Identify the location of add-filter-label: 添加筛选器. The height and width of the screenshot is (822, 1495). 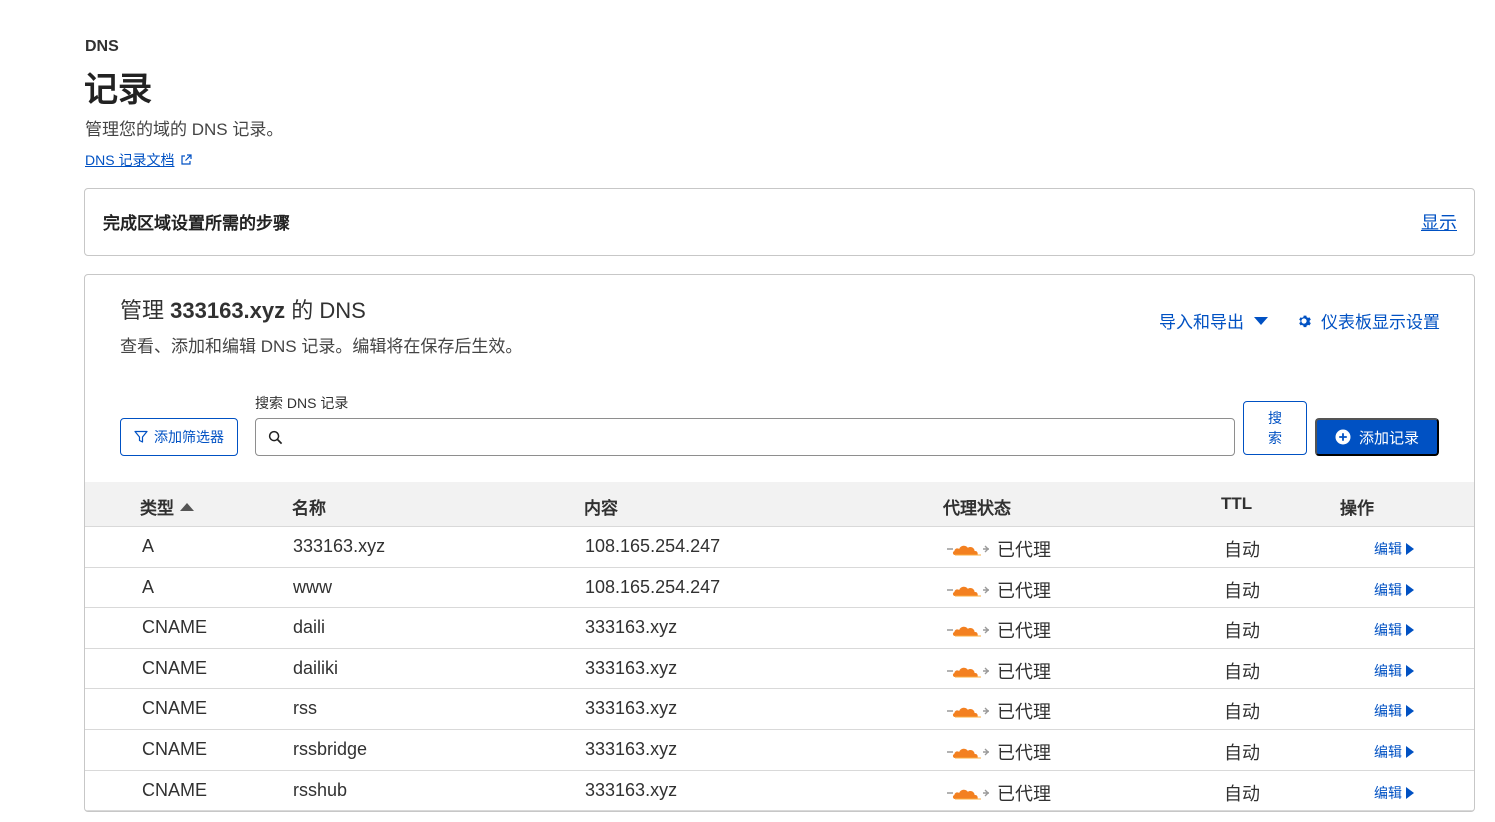
(189, 437).